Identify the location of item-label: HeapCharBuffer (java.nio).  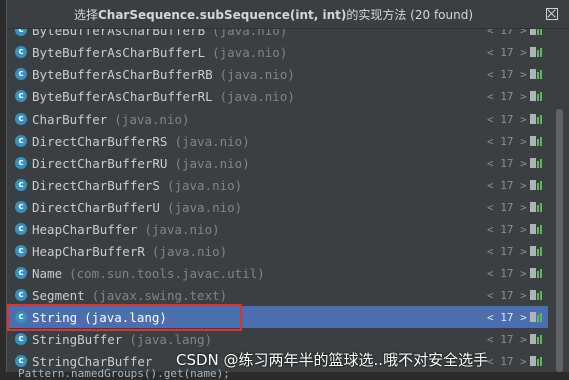
(126, 229).